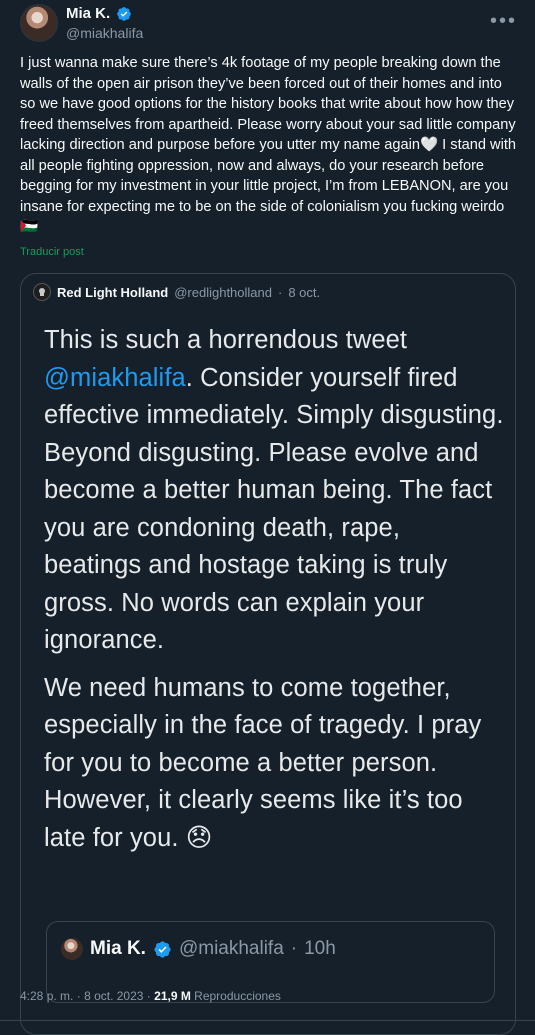 The height and width of the screenshot is (1035, 535). I want to click on verified-badge-icon, so click(124, 13).